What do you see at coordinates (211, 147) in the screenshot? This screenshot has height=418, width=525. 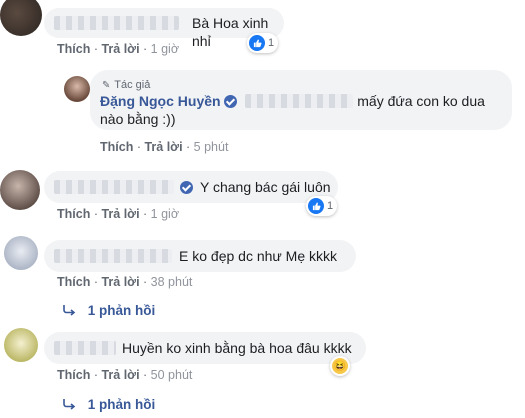 I see `timestamp: 5 phút` at bounding box center [211, 147].